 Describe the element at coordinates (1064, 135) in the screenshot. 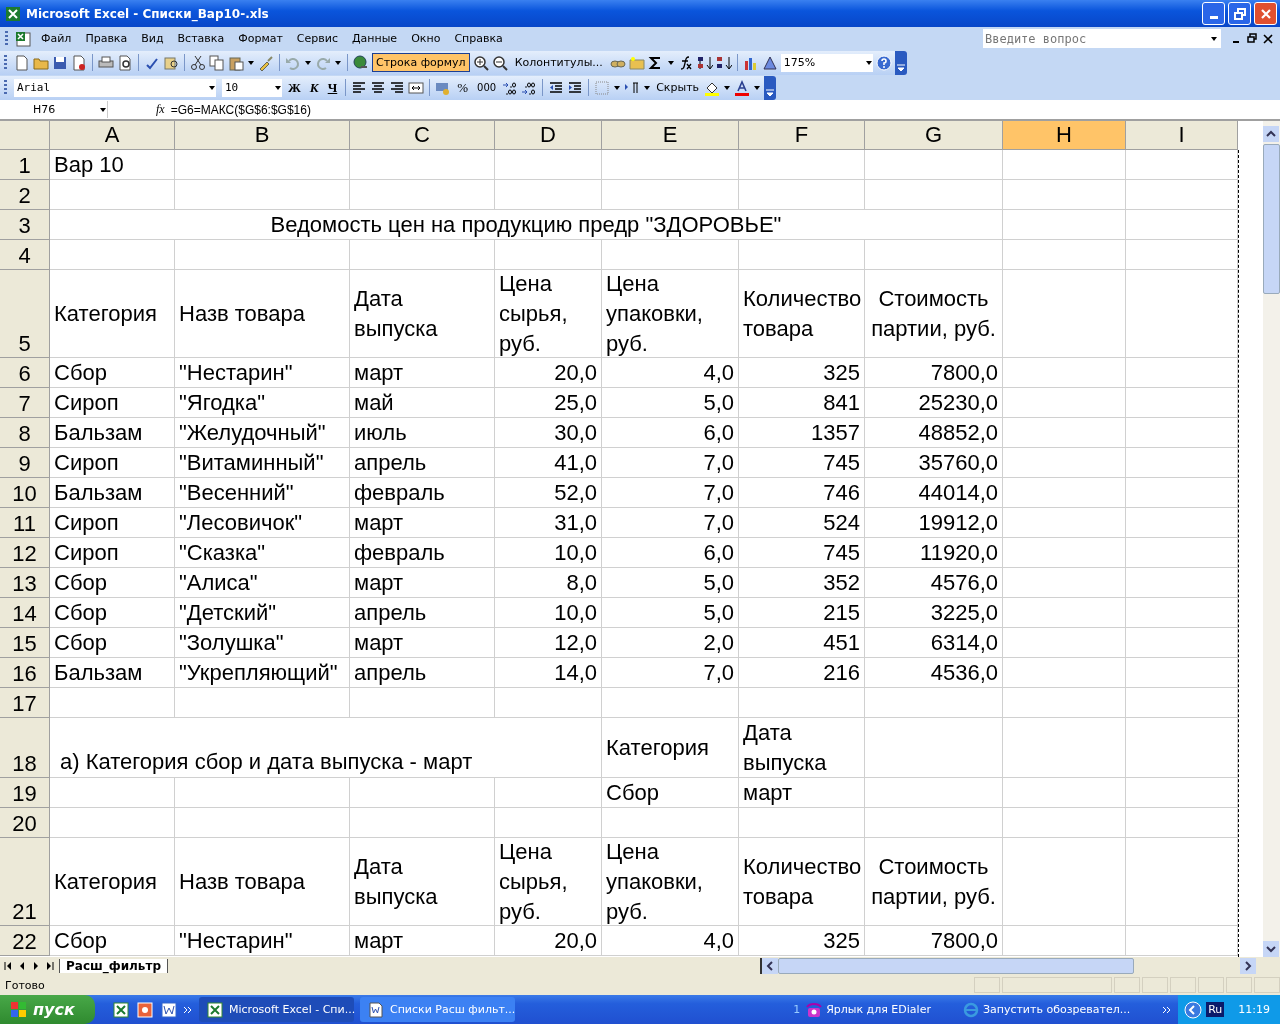

I see `column-header: H` at that location.